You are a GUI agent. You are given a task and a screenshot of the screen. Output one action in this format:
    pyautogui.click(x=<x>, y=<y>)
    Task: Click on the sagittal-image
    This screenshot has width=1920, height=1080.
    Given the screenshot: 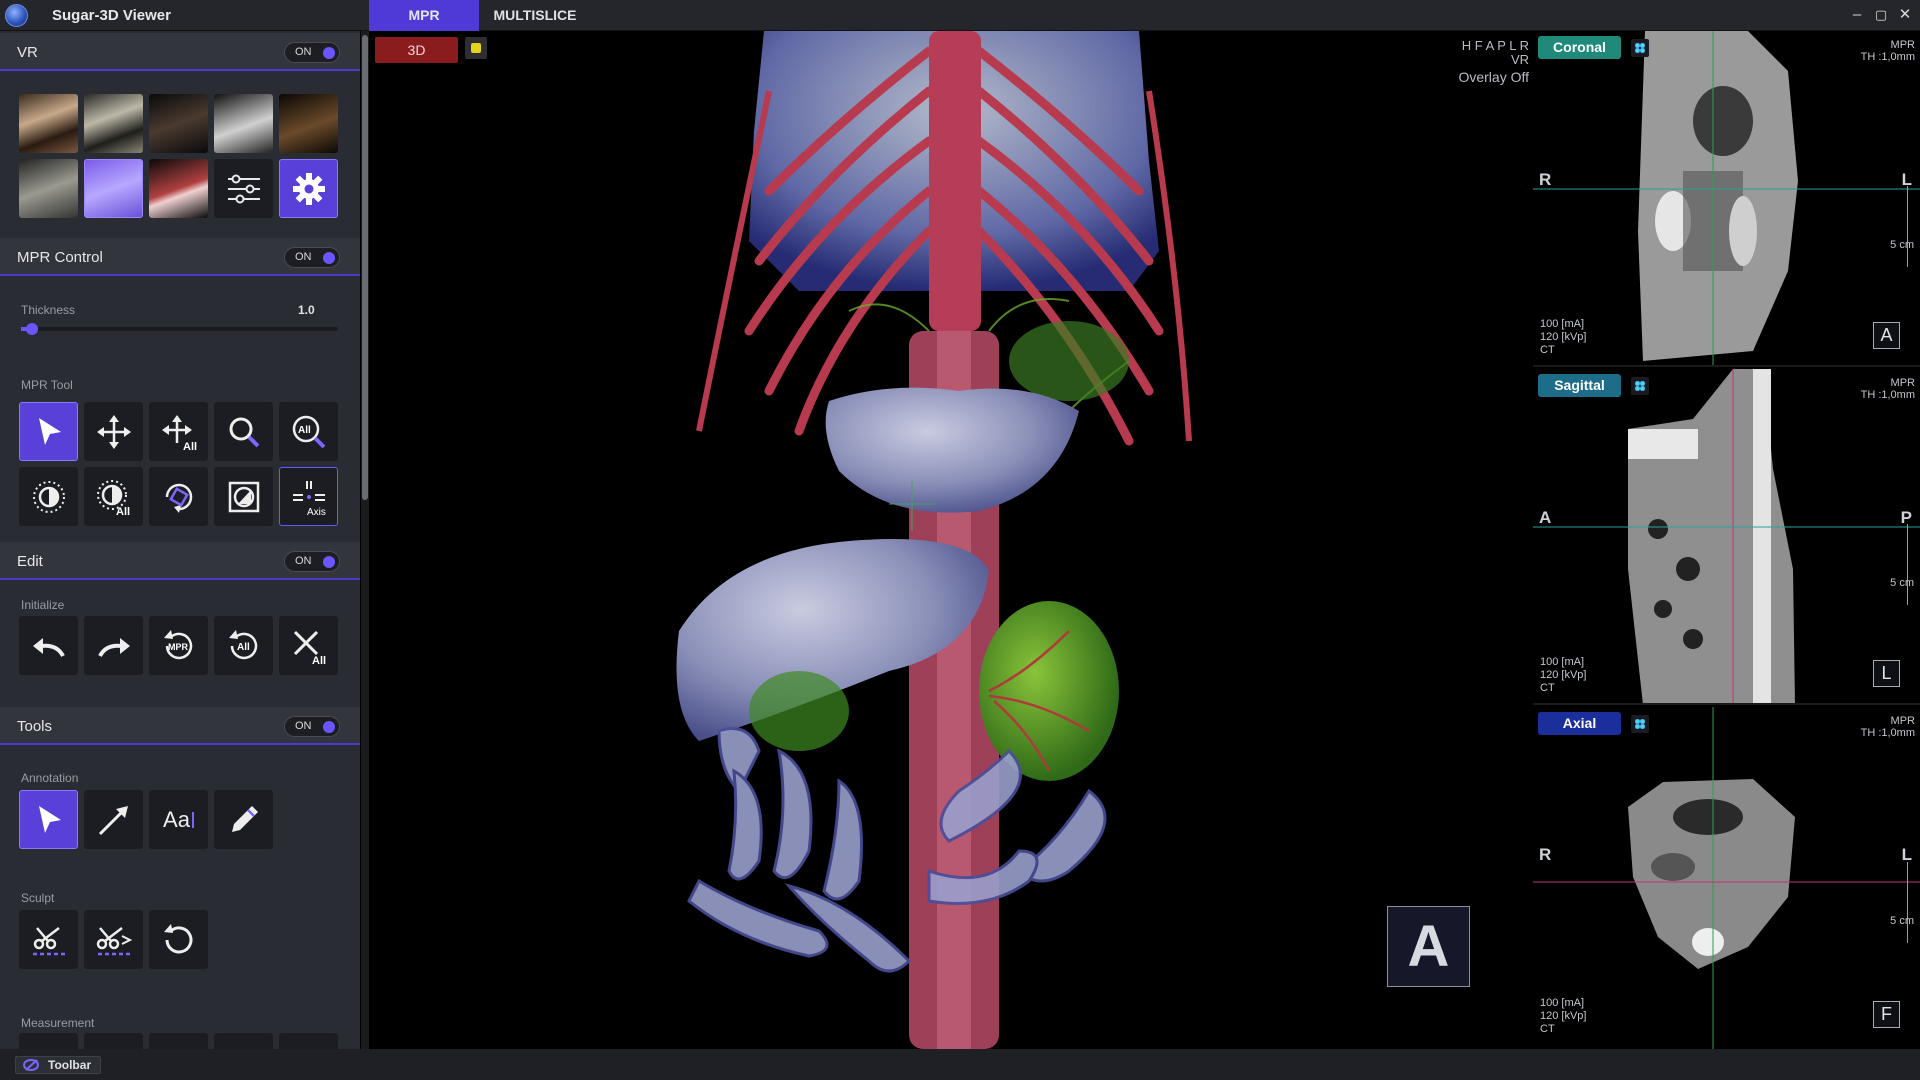 What is the action you would take?
    pyautogui.click(x=1726, y=536)
    